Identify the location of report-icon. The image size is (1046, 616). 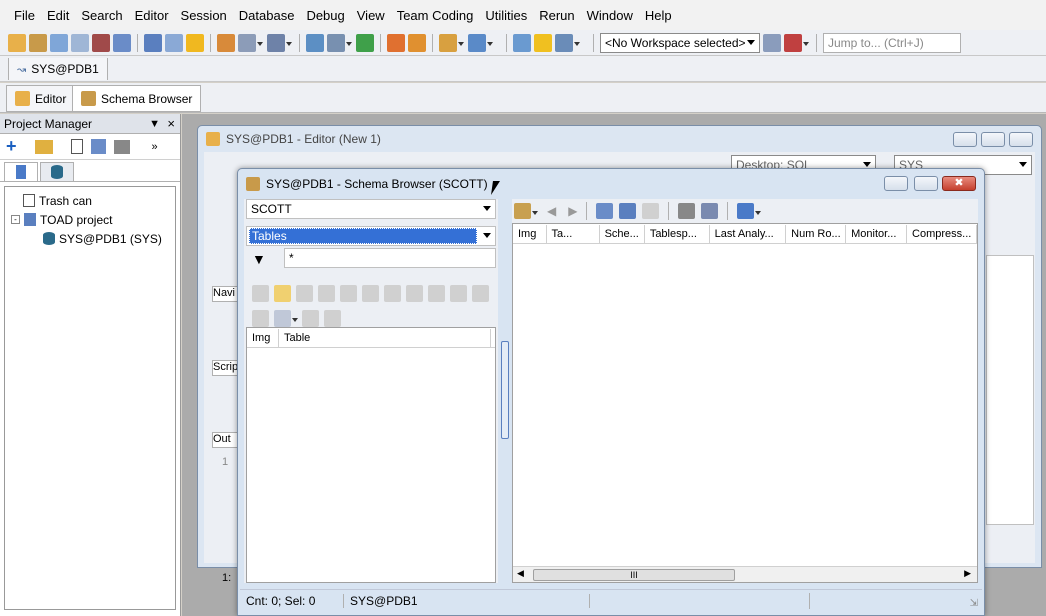
(80, 42).